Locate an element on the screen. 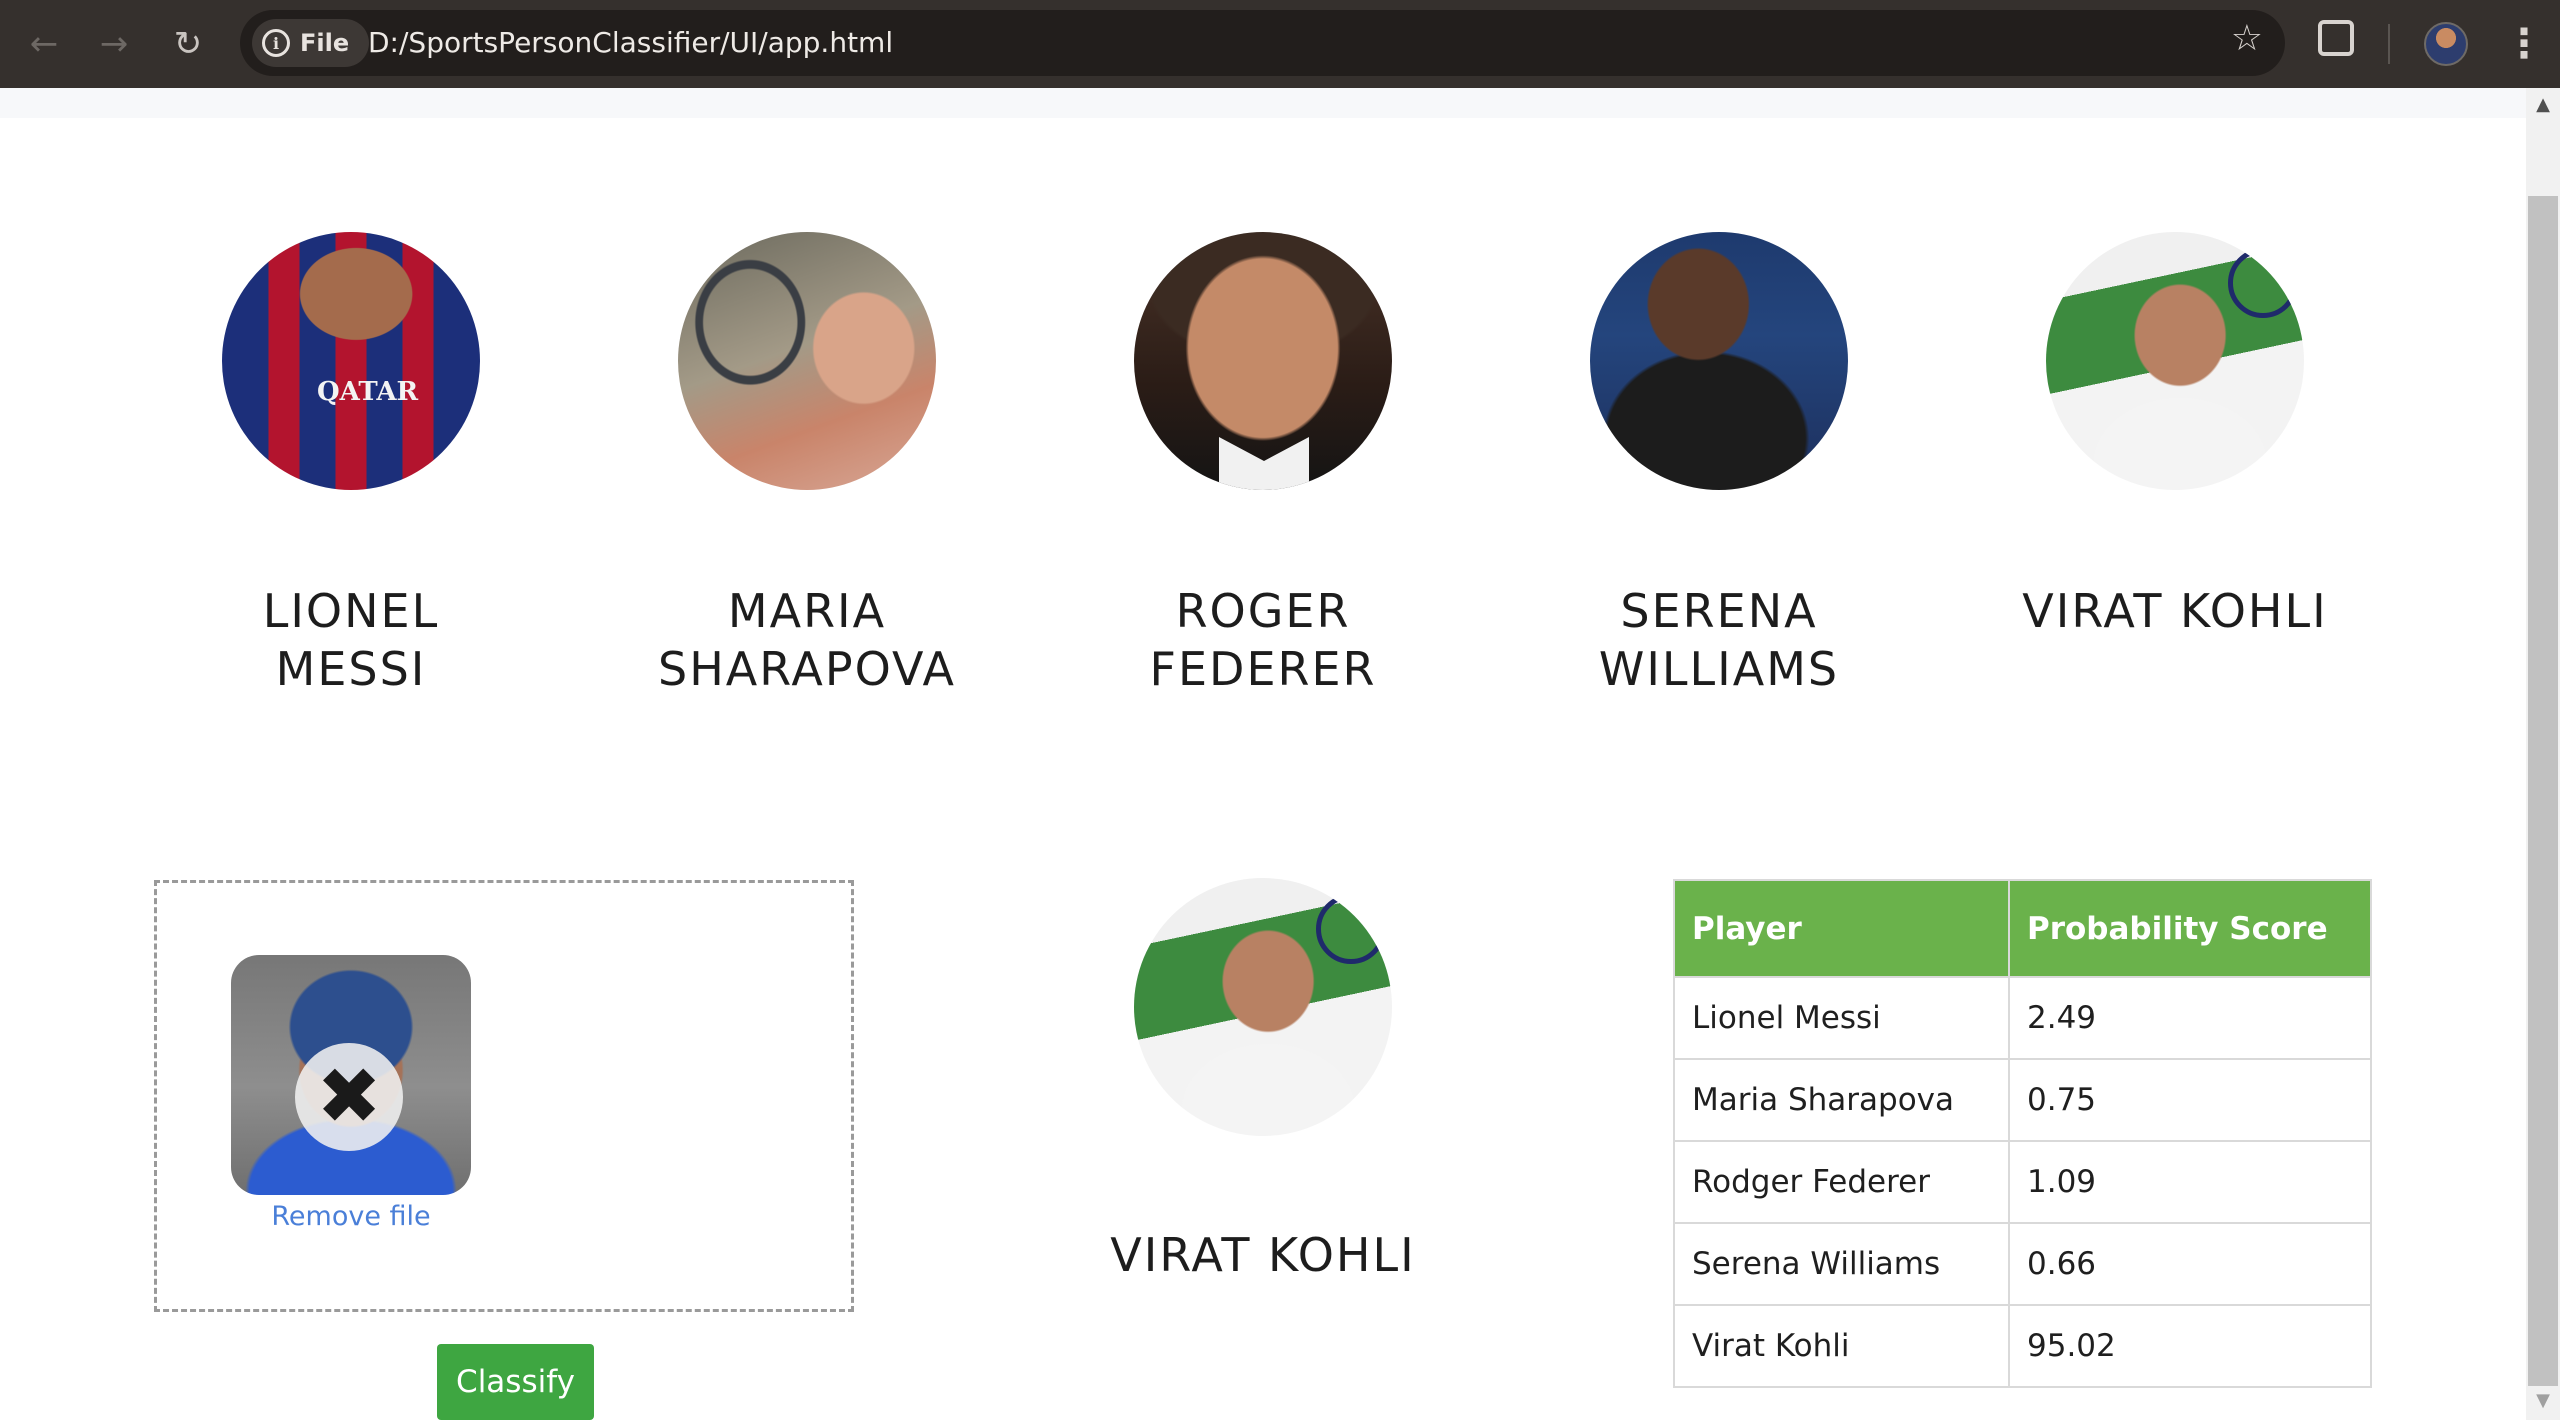  player-photo-sharapova is located at coordinates (807, 361).